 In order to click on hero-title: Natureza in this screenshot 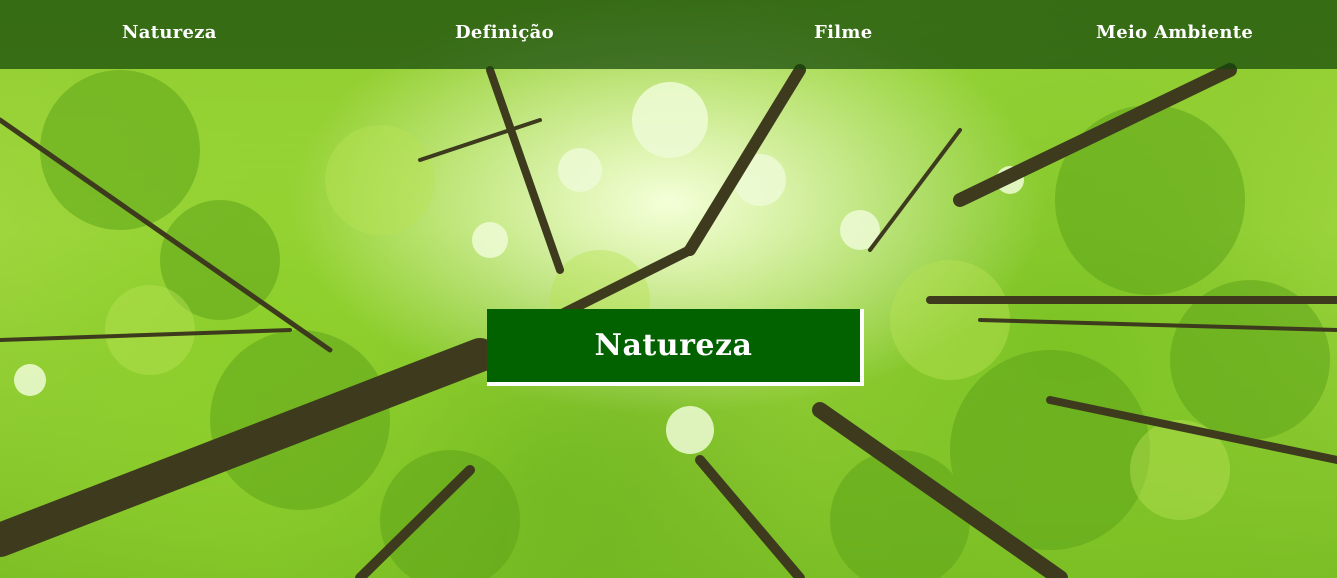, I will do `click(673, 345)`.